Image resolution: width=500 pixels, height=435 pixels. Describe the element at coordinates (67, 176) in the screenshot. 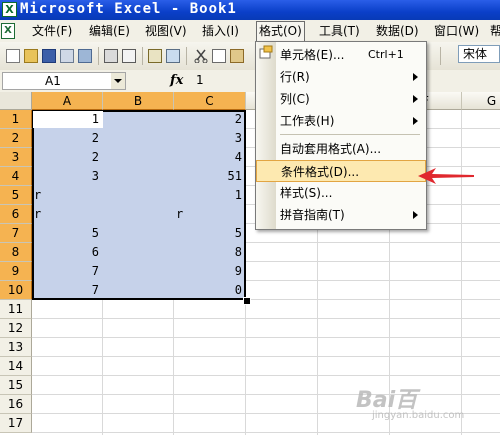

I see `cell-a4: 3` at that location.